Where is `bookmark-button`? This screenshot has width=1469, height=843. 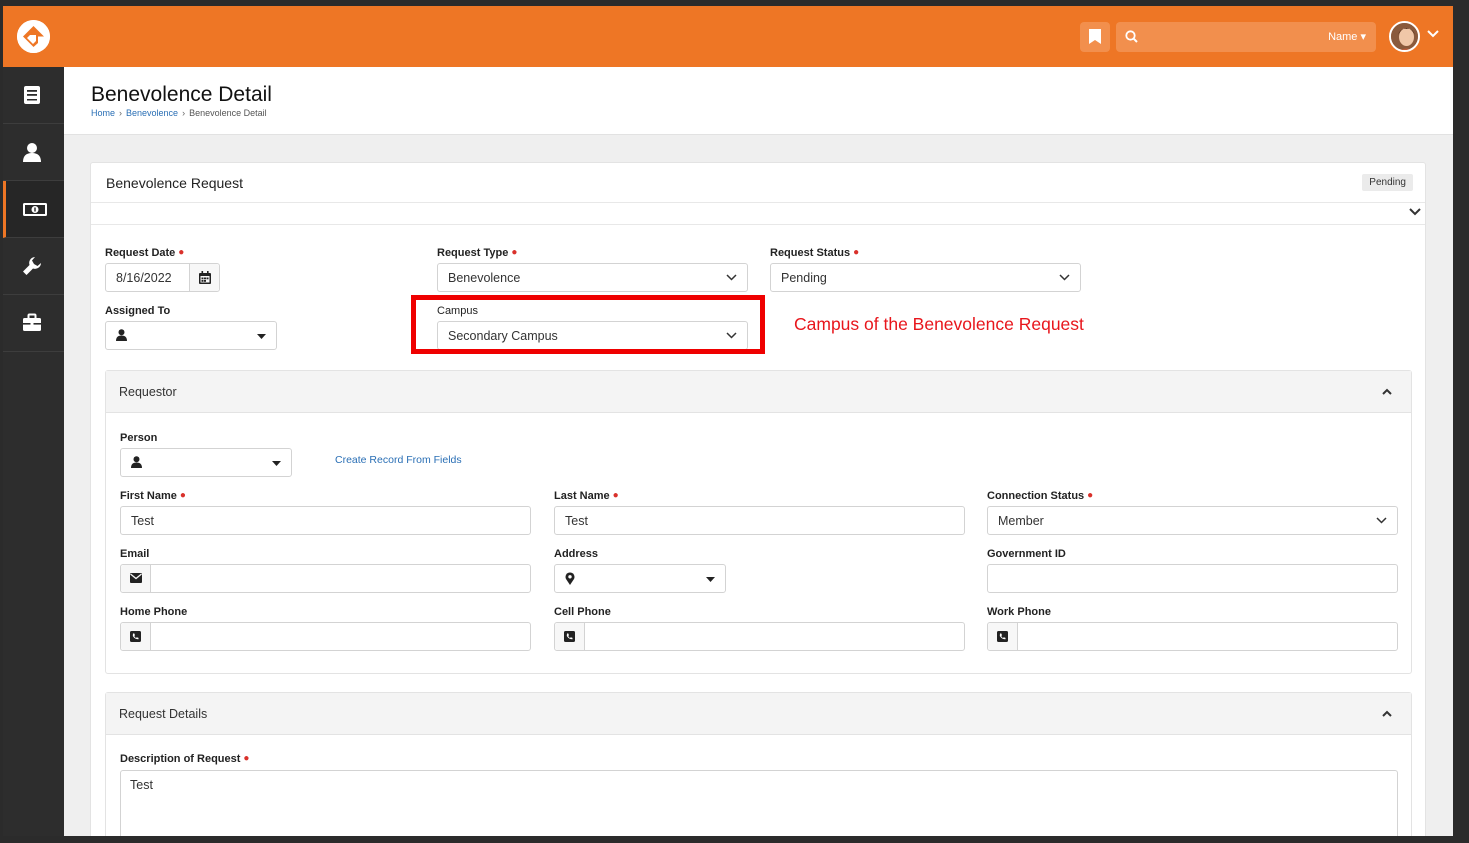 bookmark-button is located at coordinates (1095, 37).